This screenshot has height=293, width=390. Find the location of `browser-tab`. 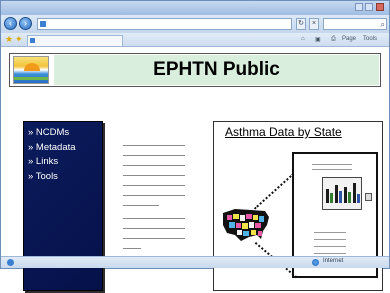

browser-tab is located at coordinates (75, 40).